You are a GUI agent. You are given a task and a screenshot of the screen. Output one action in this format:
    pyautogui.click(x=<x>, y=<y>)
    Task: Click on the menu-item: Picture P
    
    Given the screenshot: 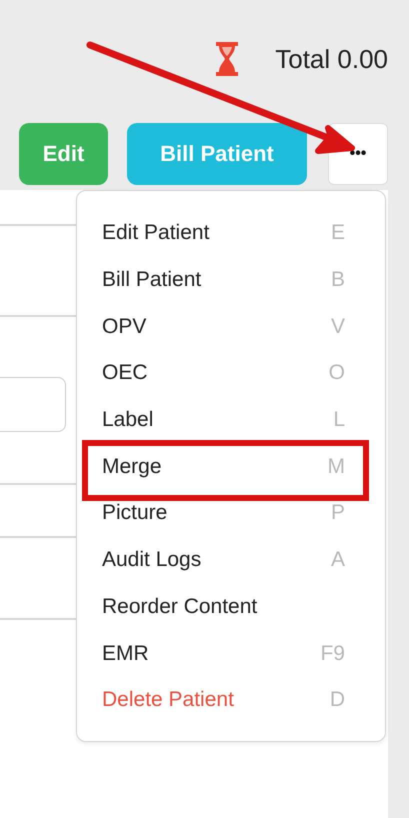 What is the action you would take?
    pyautogui.click(x=231, y=513)
    